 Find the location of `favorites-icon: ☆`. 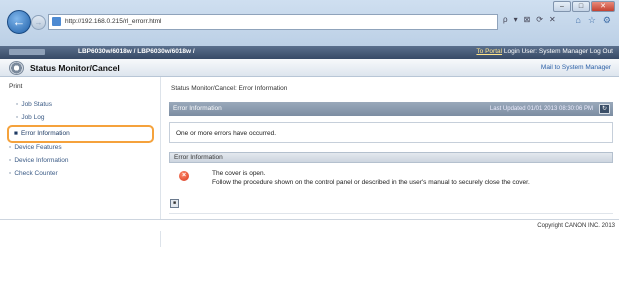

favorites-icon: ☆ is located at coordinates (592, 20).